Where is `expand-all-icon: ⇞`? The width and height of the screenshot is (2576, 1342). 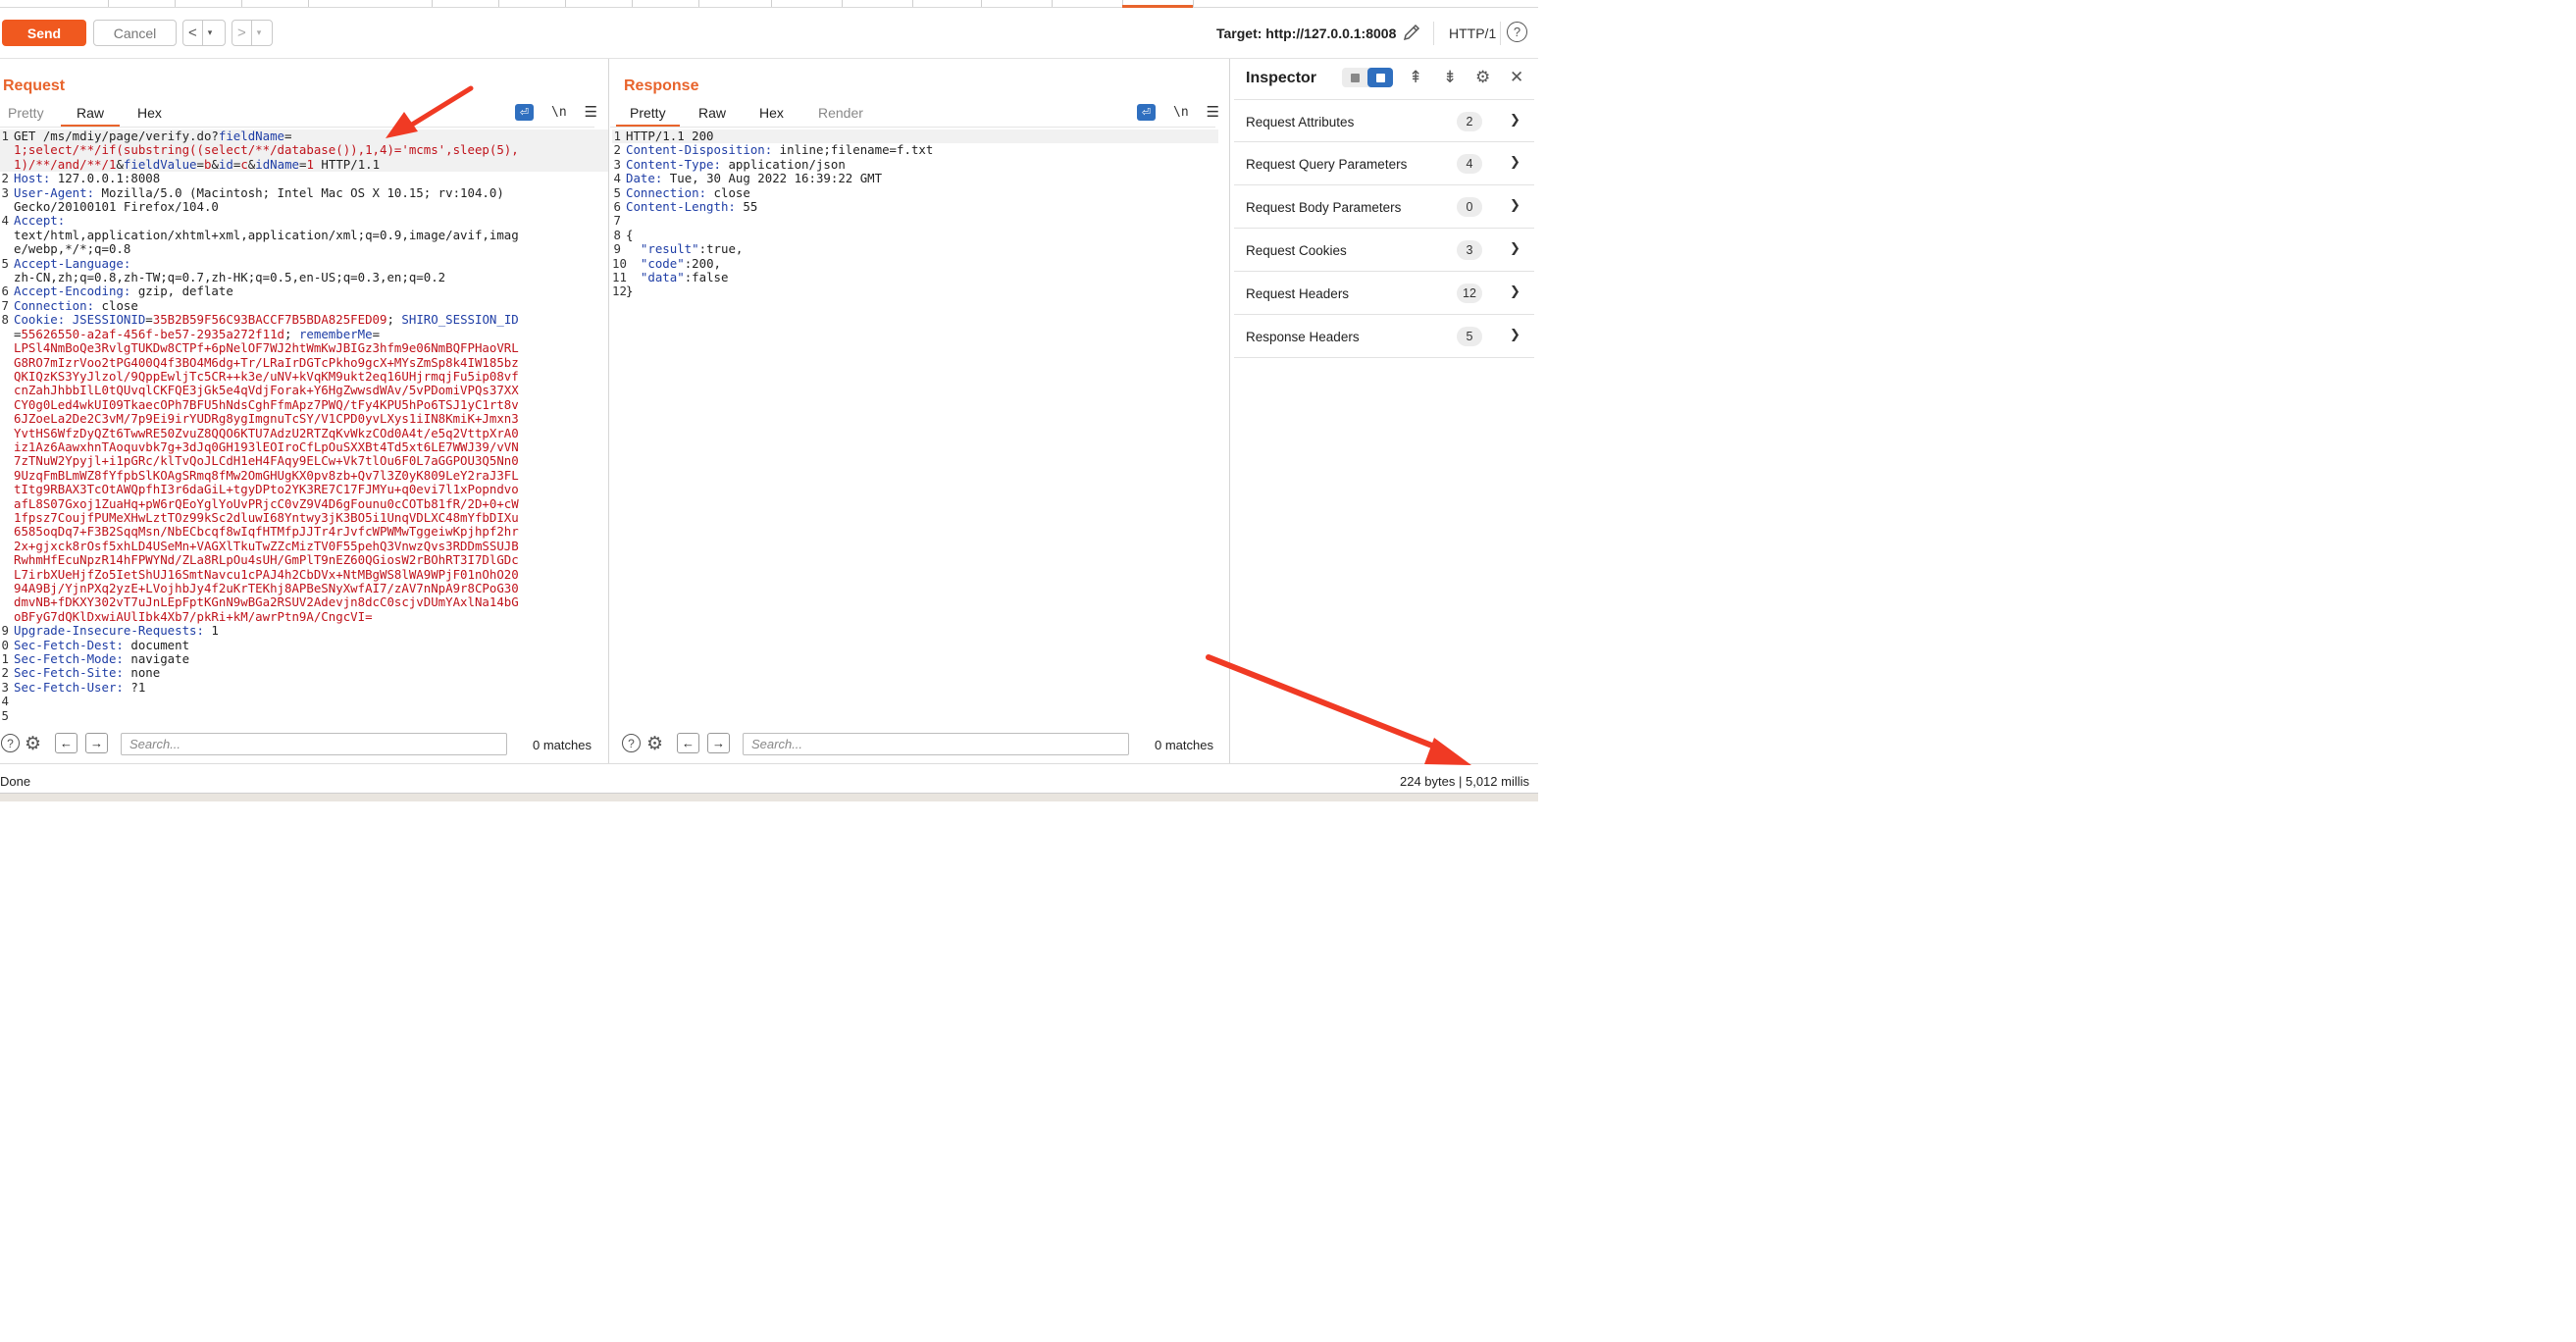 expand-all-icon: ⇞ is located at coordinates (1415, 77).